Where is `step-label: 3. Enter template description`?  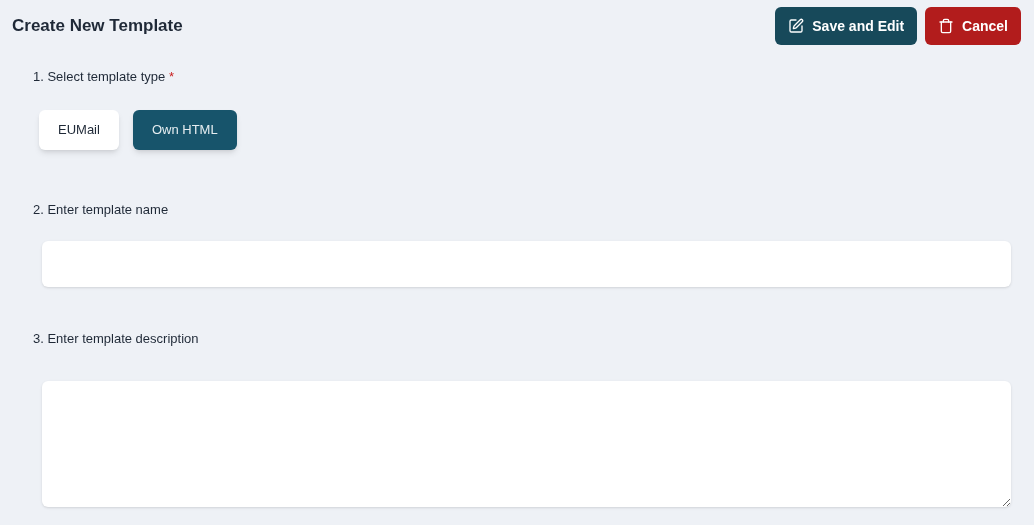 step-label: 3. Enter template description is located at coordinates (116, 339).